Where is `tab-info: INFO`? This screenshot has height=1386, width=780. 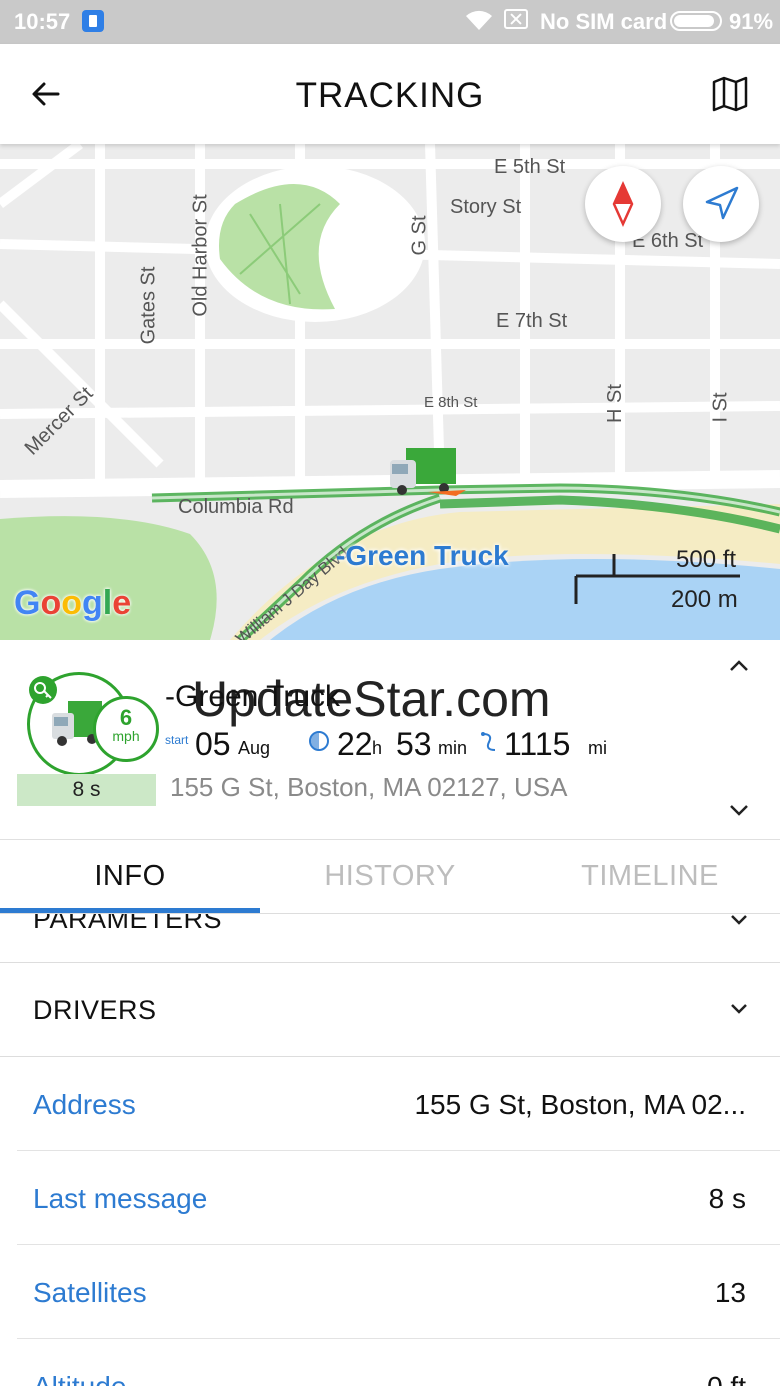 tab-info: INFO is located at coordinates (130, 876).